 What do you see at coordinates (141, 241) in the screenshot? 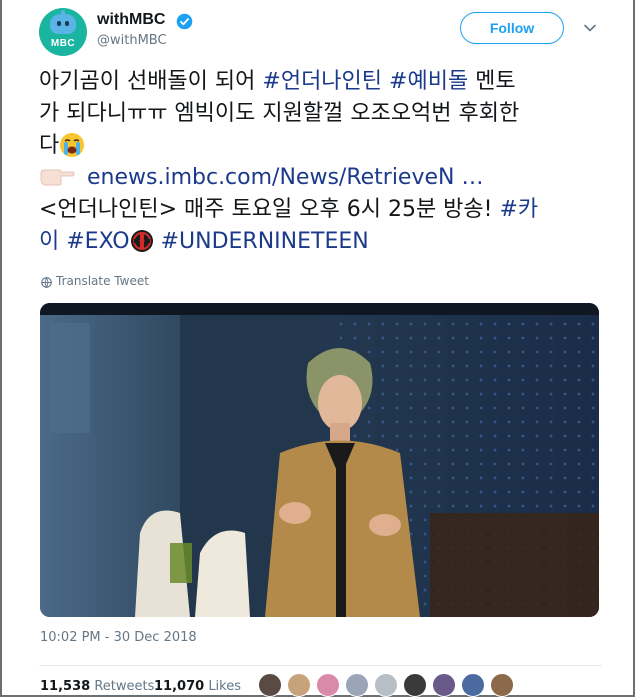
I see `exo-logo-icon` at bounding box center [141, 241].